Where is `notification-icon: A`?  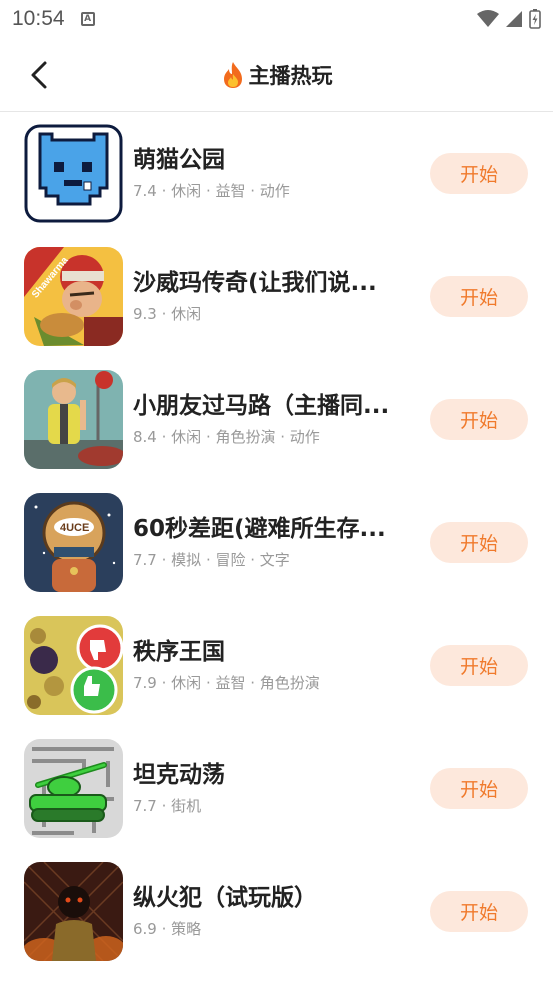 notification-icon: A is located at coordinates (87, 19).